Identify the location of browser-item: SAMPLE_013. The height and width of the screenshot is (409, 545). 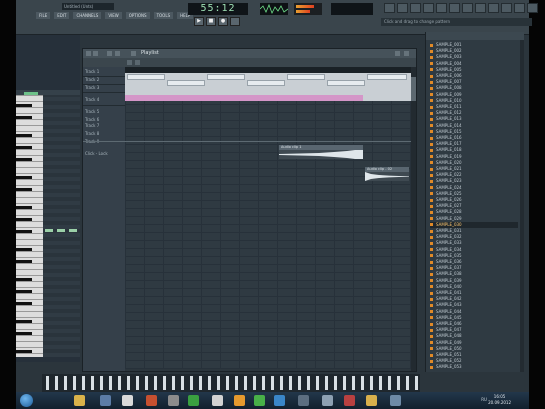
(474, 119).